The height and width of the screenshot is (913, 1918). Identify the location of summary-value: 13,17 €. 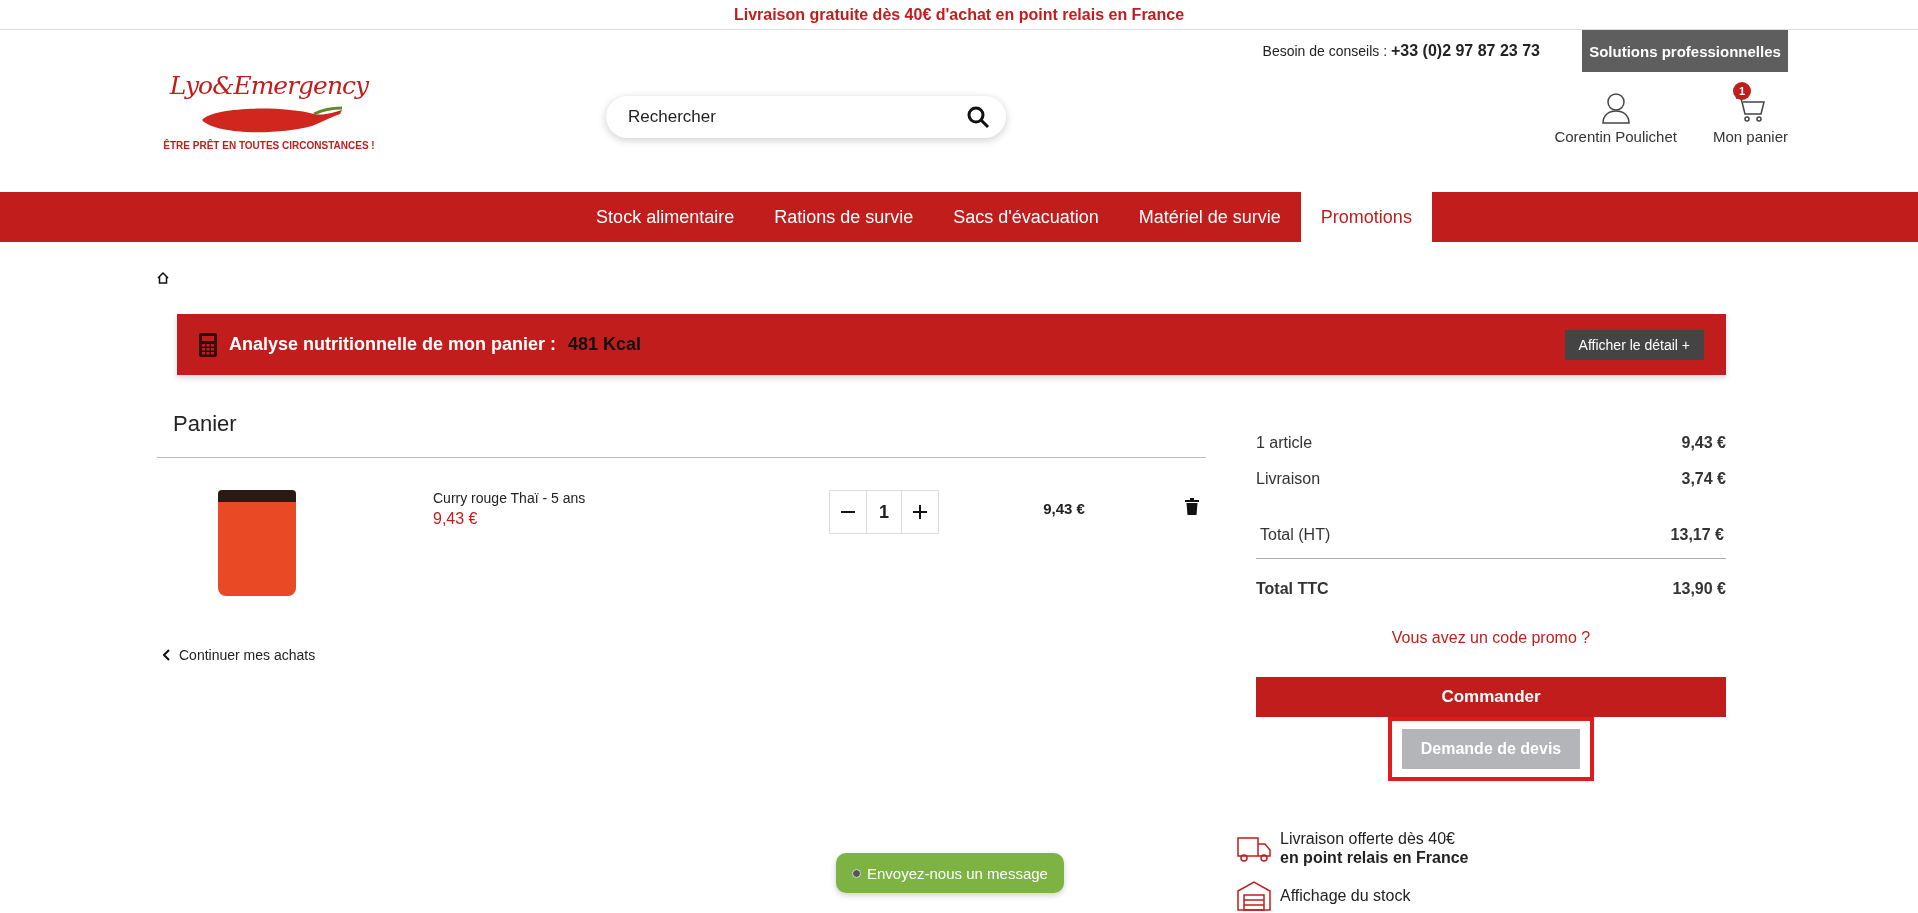
(1697, 535).